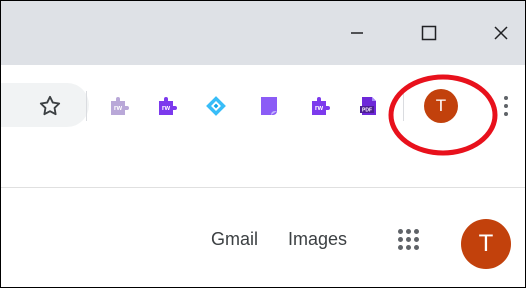 The height and width of the screenshot is (288, 526). What do you see at coordinates (506, 106) in the screenshot?
I see `more-vertical-icon` at bounding box center [506, 106].